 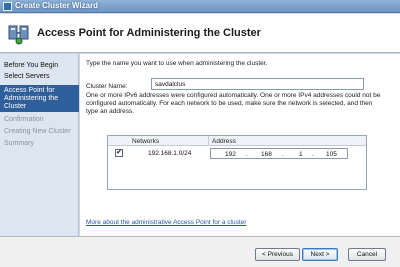 I want to click on cluster-access-point-icon, so click(x=18, y=35).